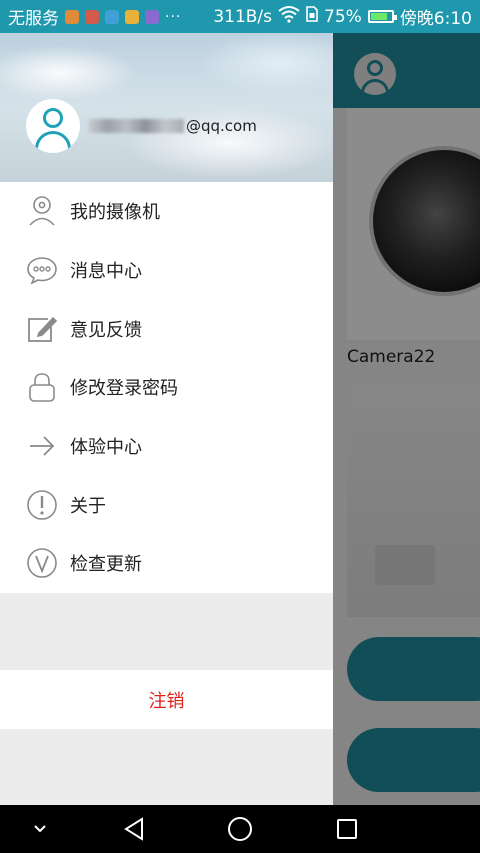 The height and width of the screenshot is (853, 480). Describe the element at coordinates (42, 446) in the screenshot. I see `arrow-right-icon` at that location.